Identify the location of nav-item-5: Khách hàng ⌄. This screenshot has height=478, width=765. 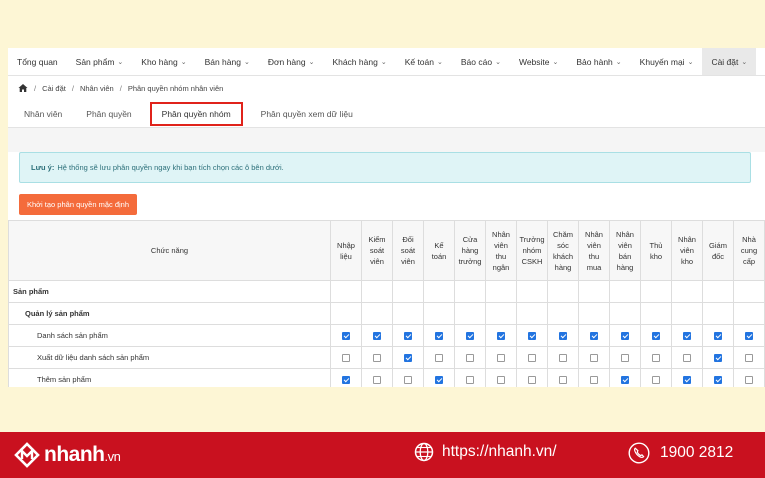
(359, 61).